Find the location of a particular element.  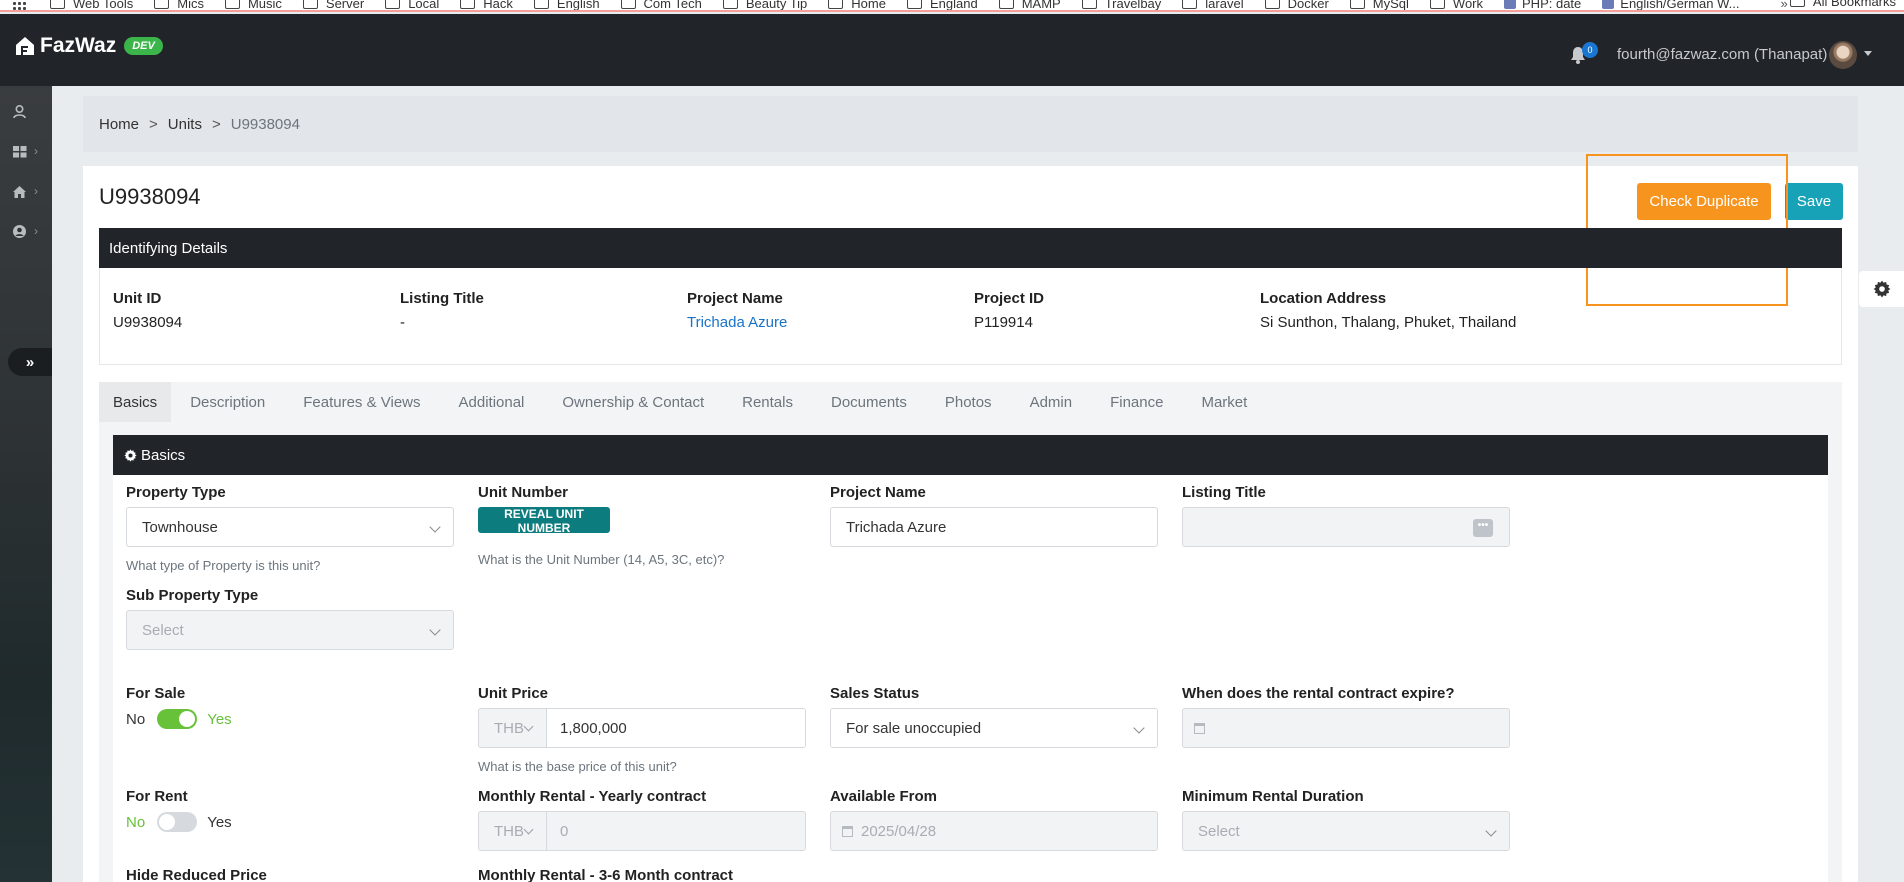

sidebar-item-profile is located at coordinates (30, 111).